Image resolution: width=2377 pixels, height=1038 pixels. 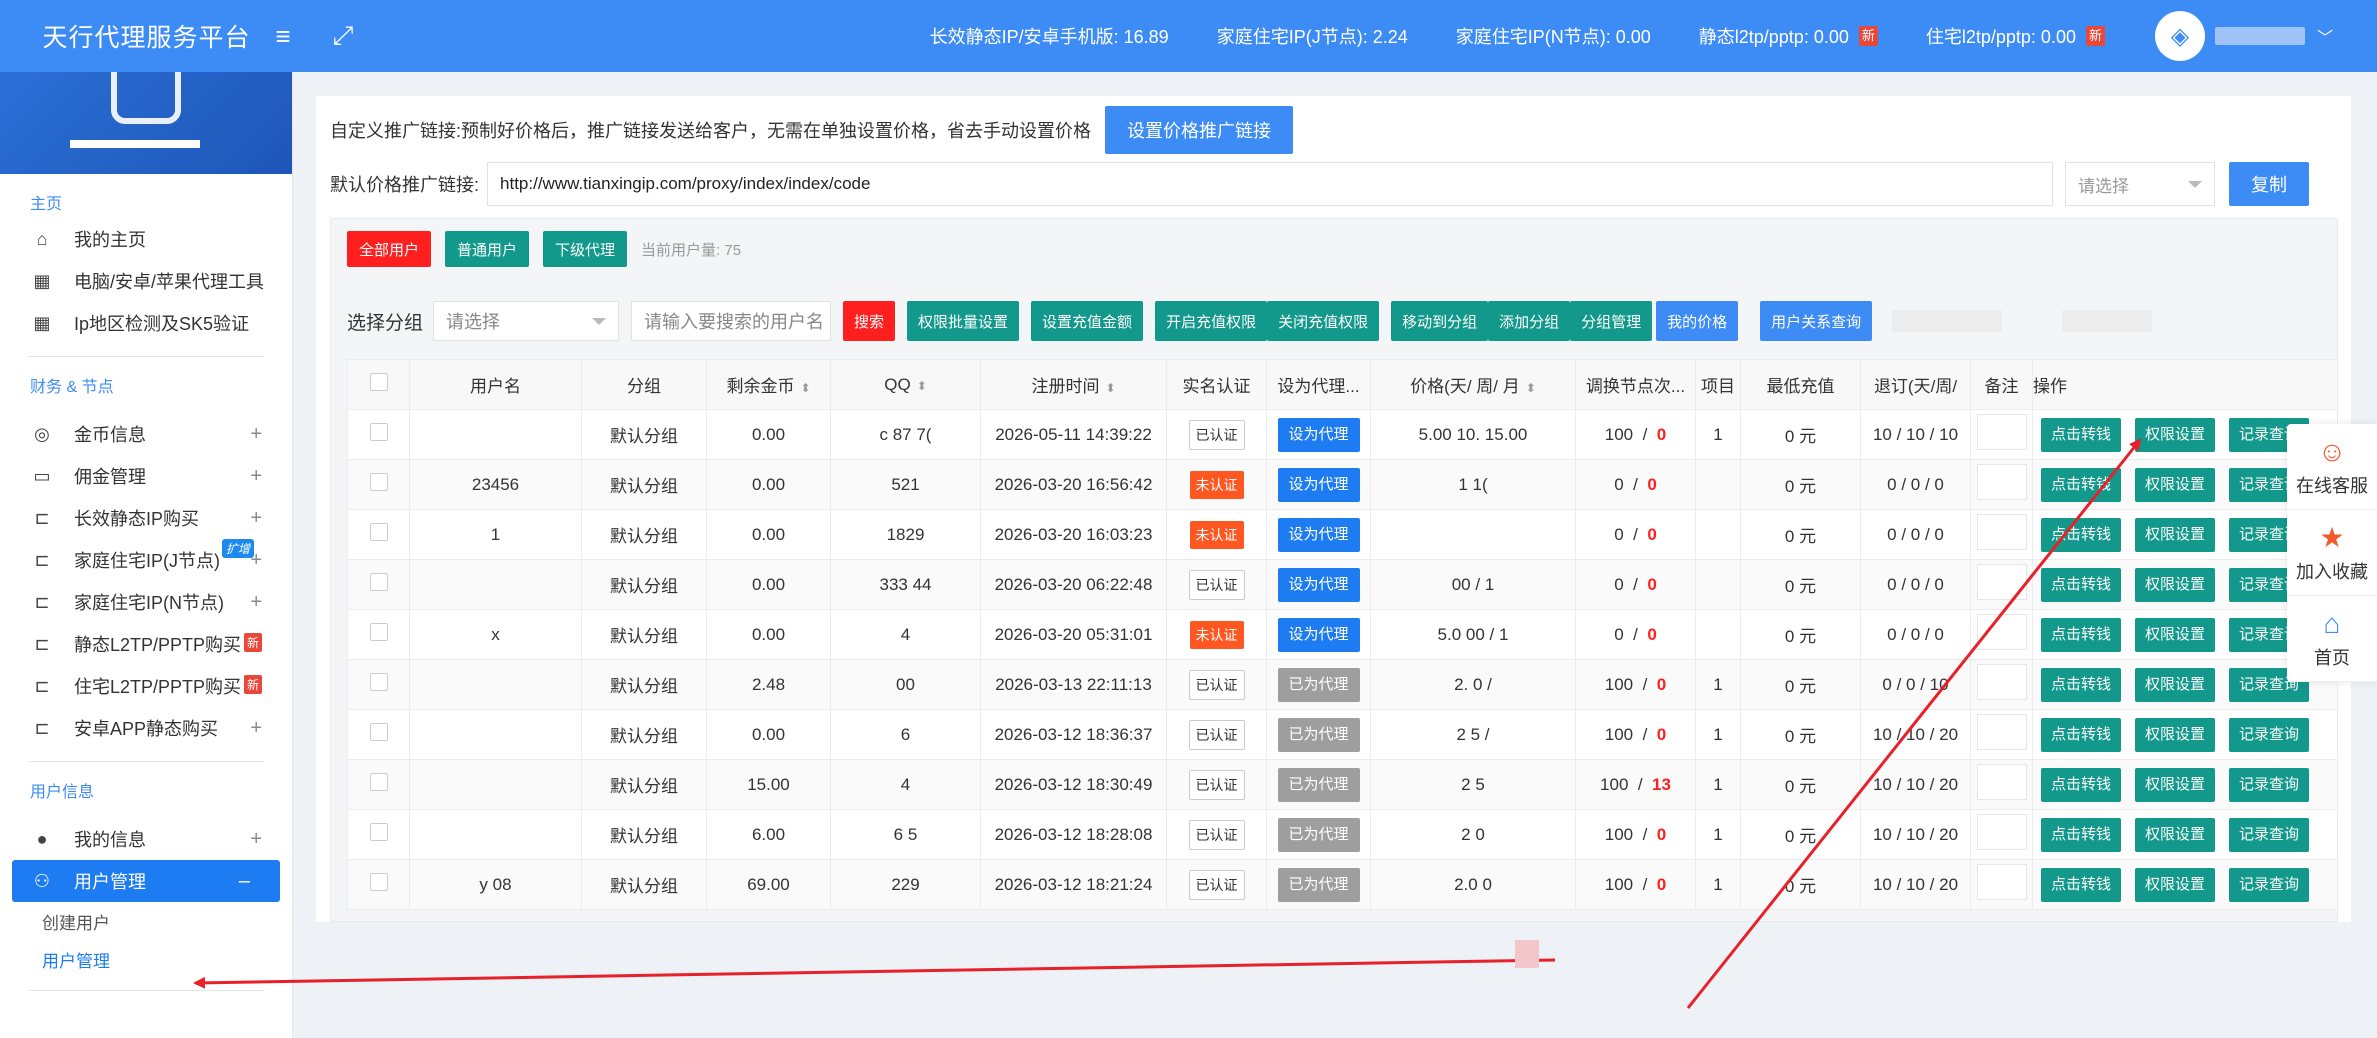 What do you see at coordinates (1915, 384) in the screenshot?
I see `column-header: 退订(天/周/` at bounding box center [1915, 384].